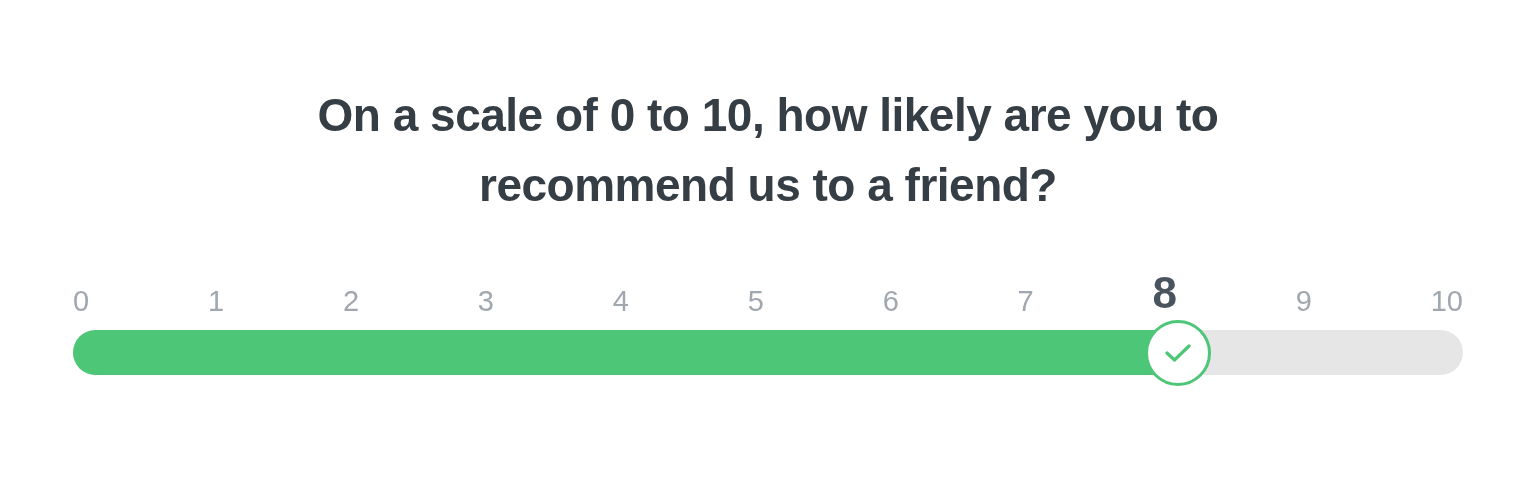  Describe the element at coordinates (755, 301) in the screenshot. I see `scale-label: 5` at that location.